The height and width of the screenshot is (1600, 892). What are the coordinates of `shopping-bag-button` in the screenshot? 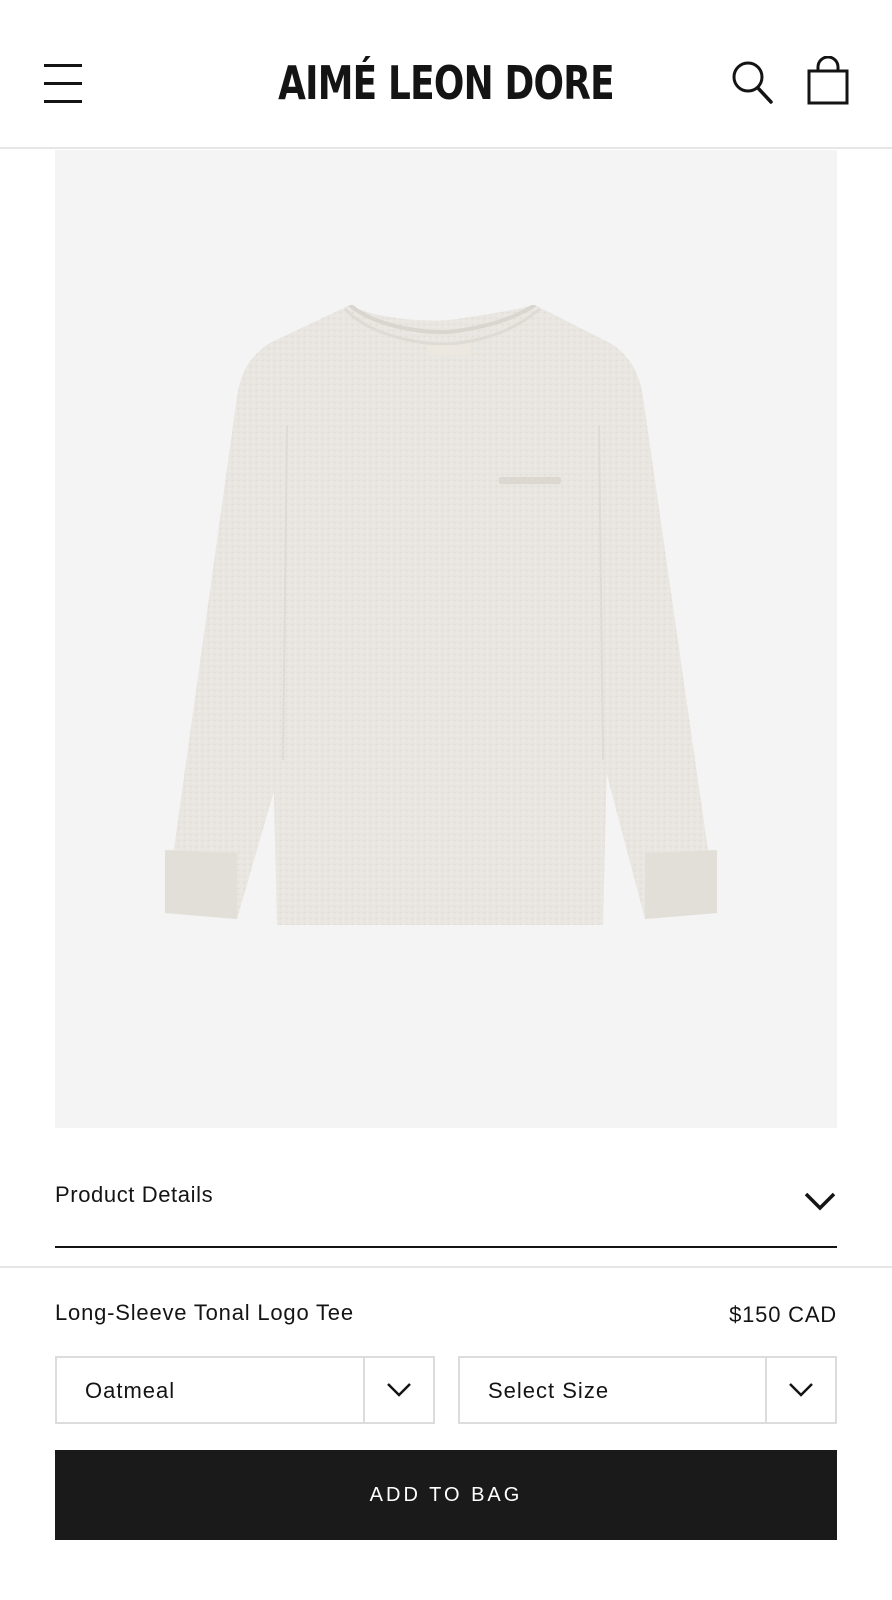 It's located at (828, 80).